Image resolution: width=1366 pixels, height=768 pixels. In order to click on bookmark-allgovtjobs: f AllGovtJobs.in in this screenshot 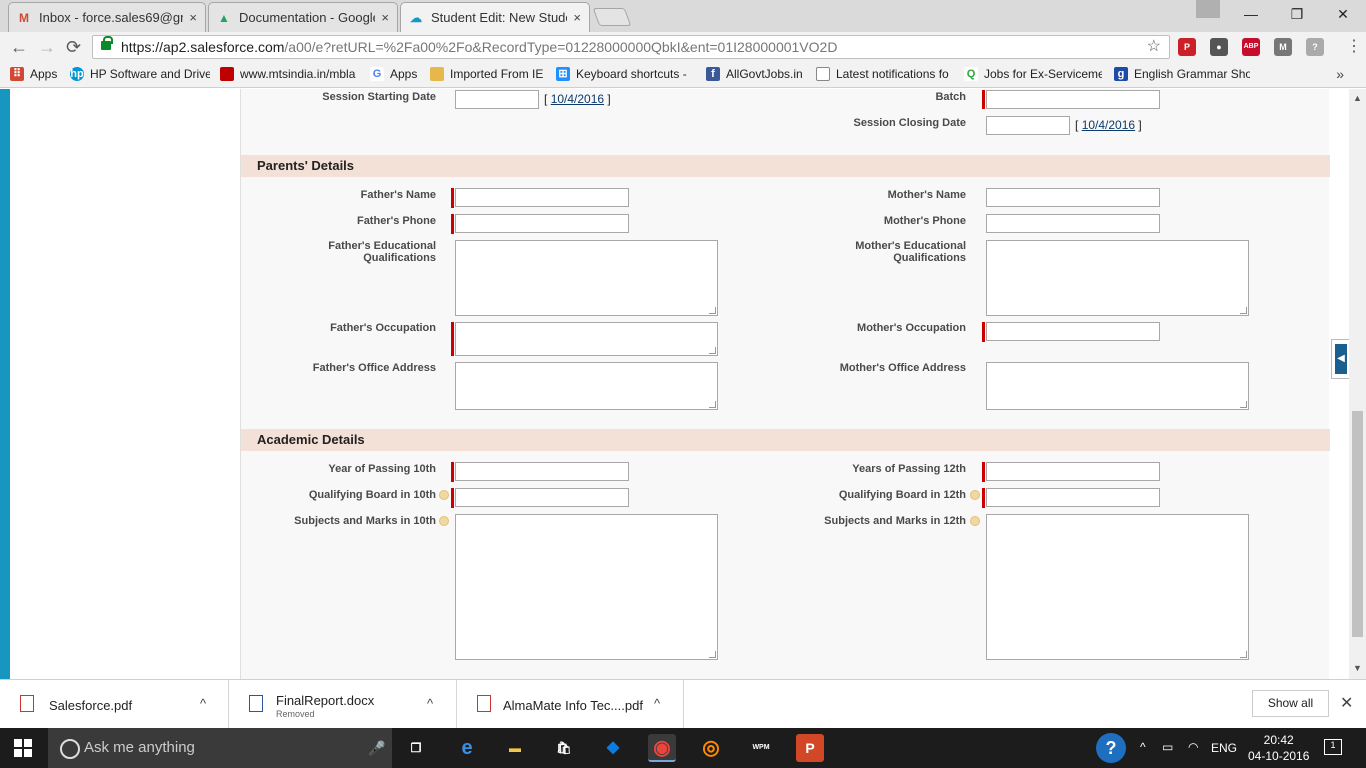, I will do `click(756, 74)`.